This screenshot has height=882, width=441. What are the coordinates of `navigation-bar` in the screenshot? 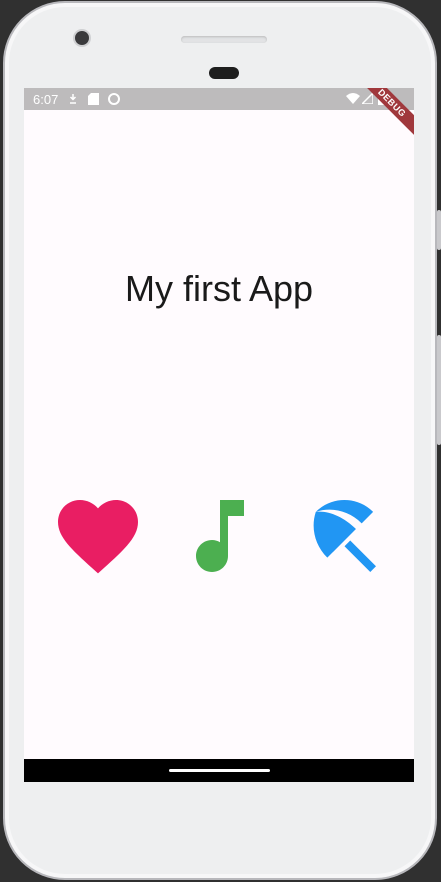 It's located at (219, 770).